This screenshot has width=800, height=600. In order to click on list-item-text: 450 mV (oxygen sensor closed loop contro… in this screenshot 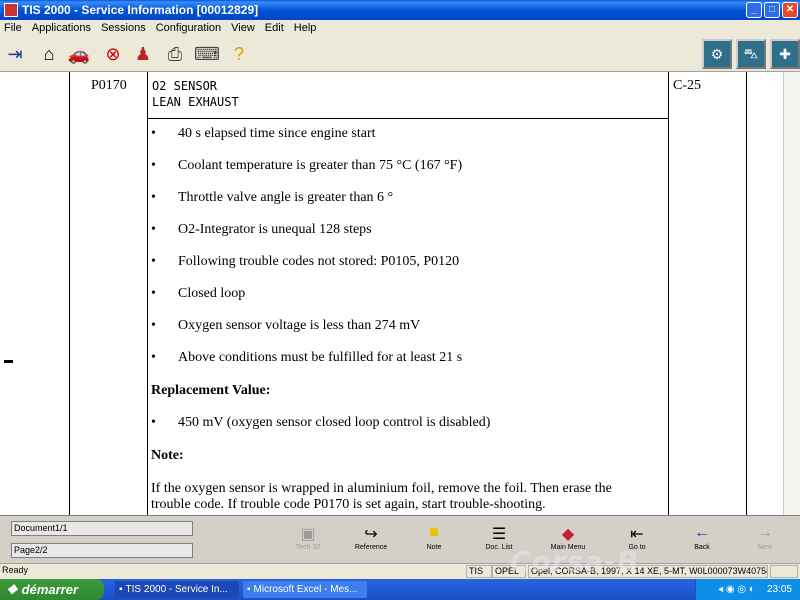, I will do `click(334, 422)`.